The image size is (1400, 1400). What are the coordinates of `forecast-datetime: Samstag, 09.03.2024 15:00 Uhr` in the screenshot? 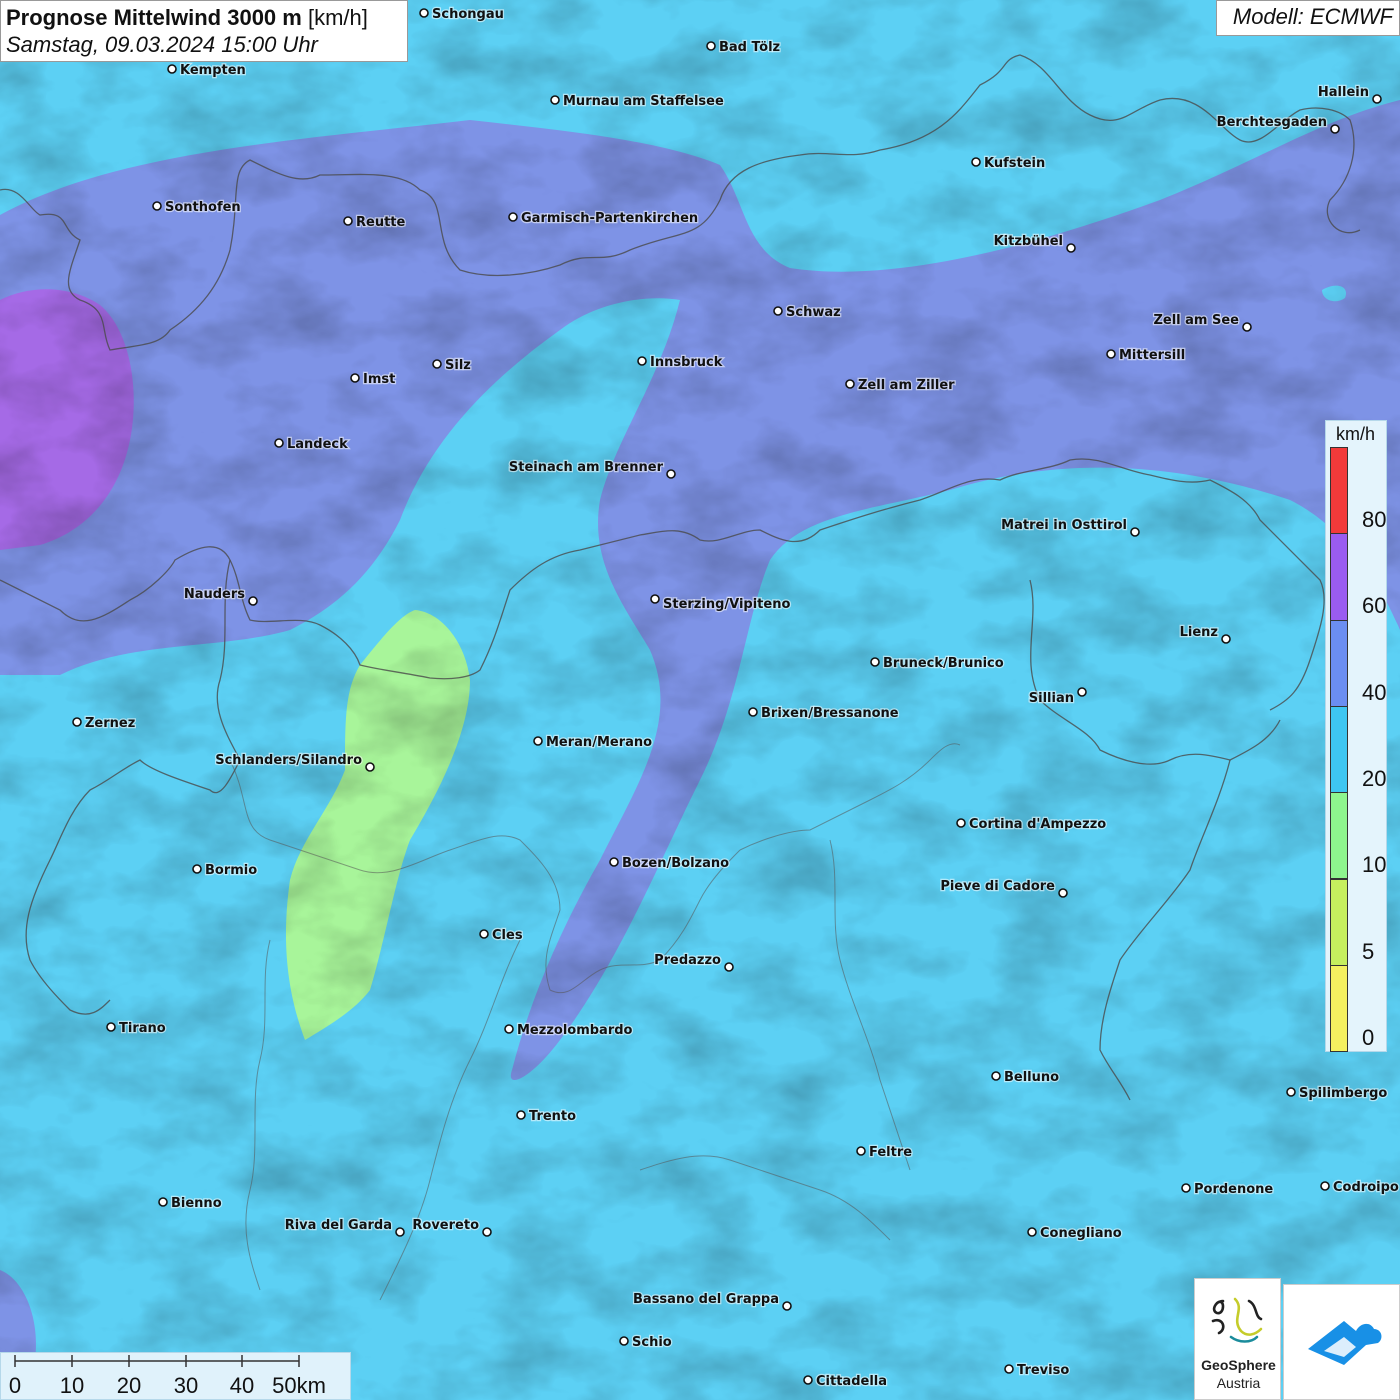 It's located at (162, 44).